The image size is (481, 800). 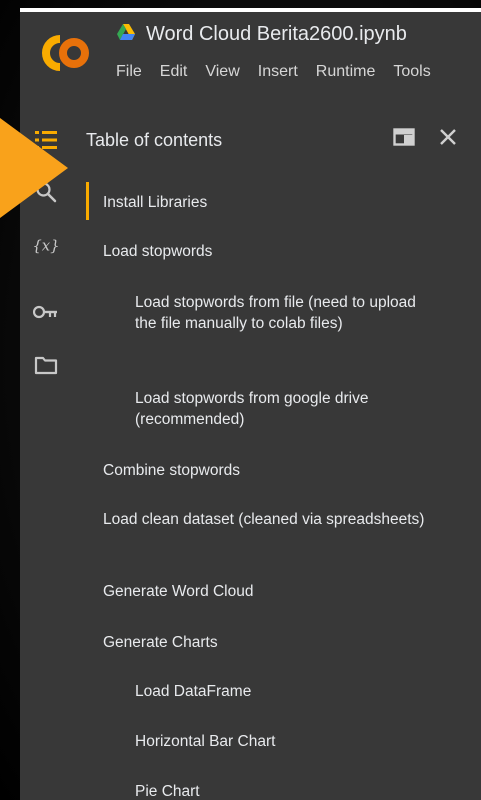 I want to click on pointer-arrow-annotation, so click(x=35, y=168).